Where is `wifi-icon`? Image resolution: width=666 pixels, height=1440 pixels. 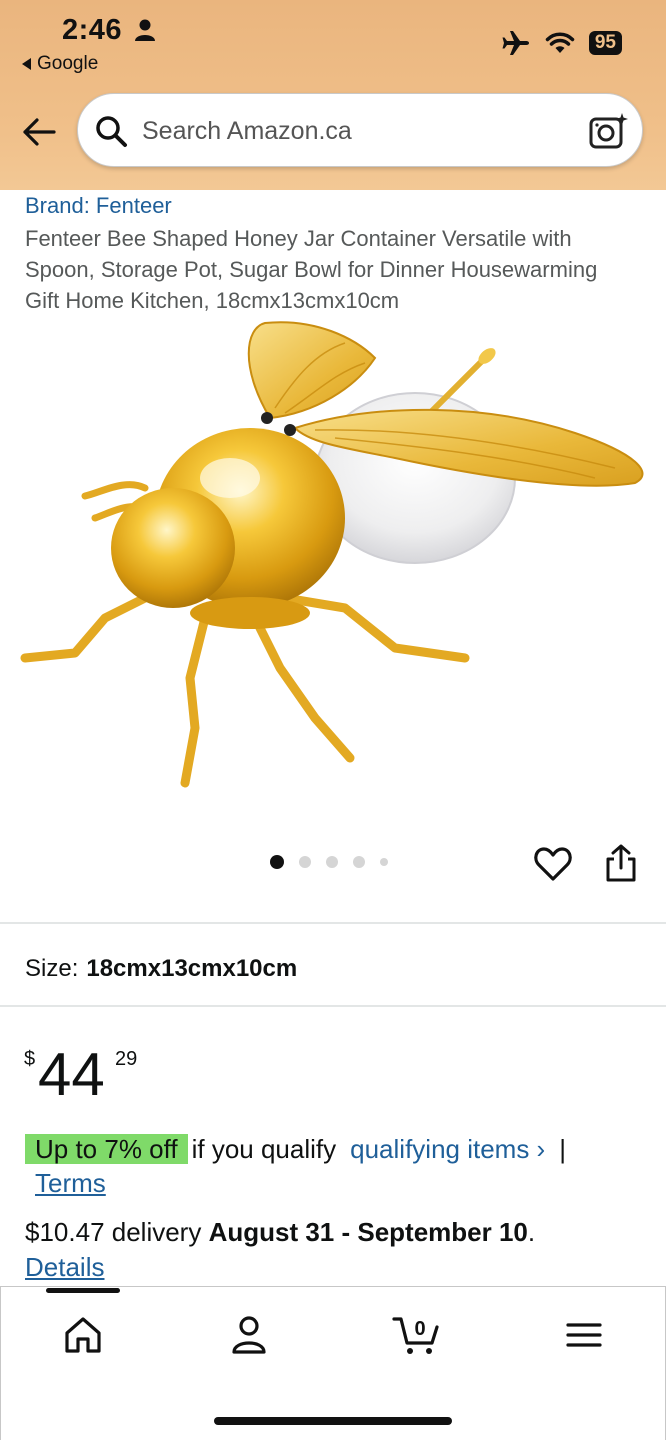
wifi-icon is located at coordinates (560, 42).